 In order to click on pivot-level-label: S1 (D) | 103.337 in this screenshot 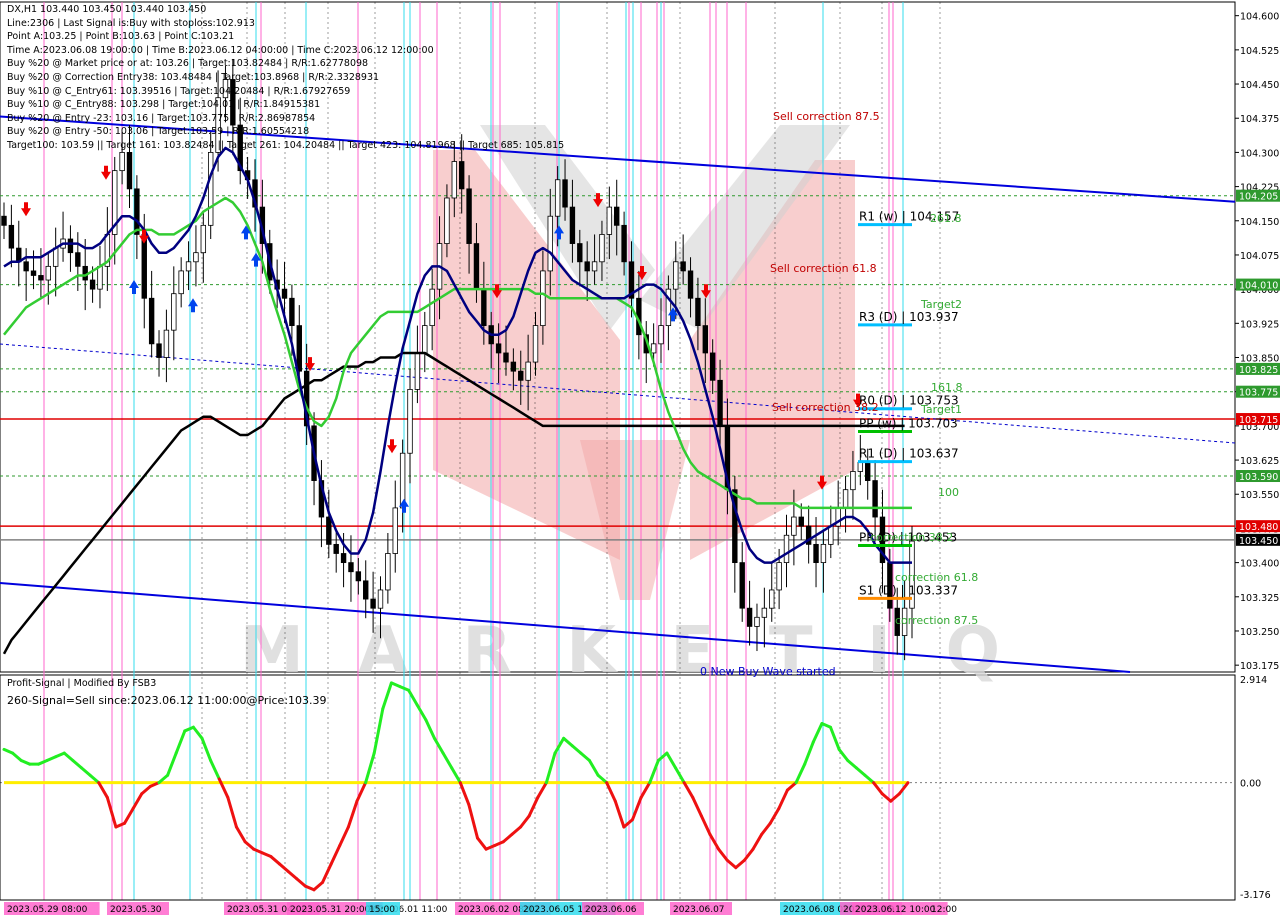, I will do `click(908, 590)`.